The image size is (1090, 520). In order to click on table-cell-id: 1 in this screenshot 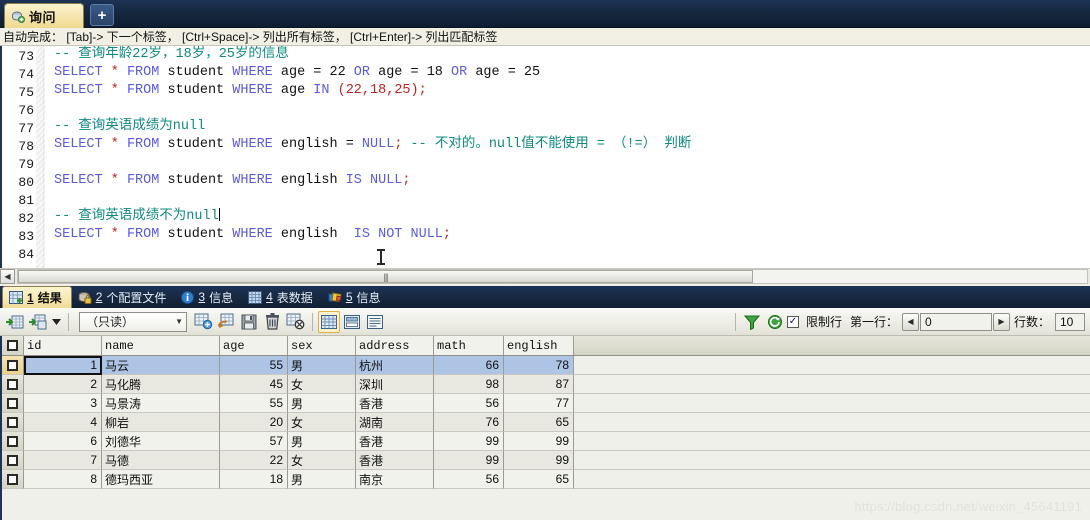, I will do `click(63, 365)`.